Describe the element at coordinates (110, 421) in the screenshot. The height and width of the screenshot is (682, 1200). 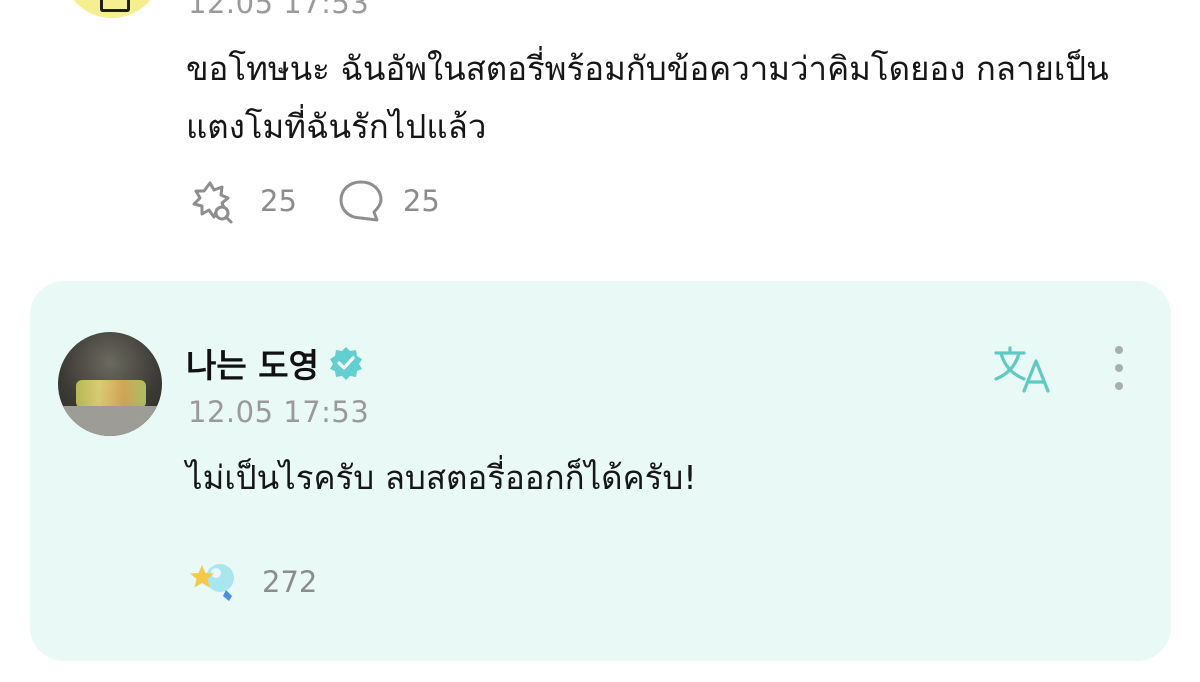
I see `avatar-photo-crowd` at that location.